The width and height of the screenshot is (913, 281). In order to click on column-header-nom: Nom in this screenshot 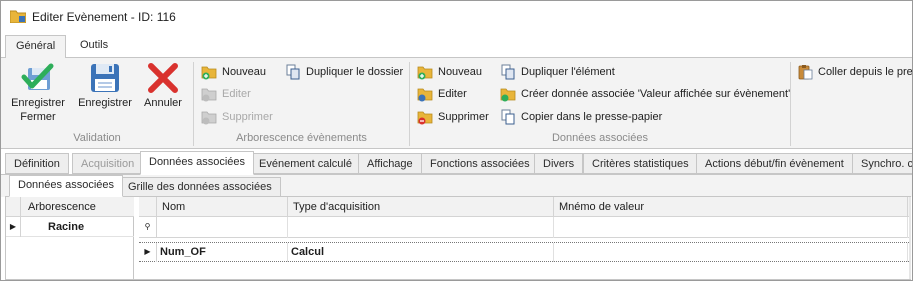, I will do `click(222, 207)`.